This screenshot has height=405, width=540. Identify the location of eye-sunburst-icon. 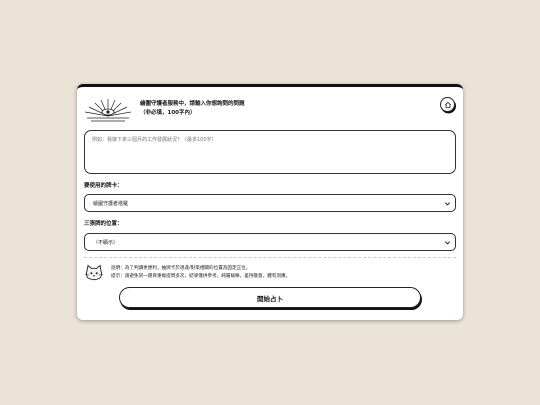
(108, 110).